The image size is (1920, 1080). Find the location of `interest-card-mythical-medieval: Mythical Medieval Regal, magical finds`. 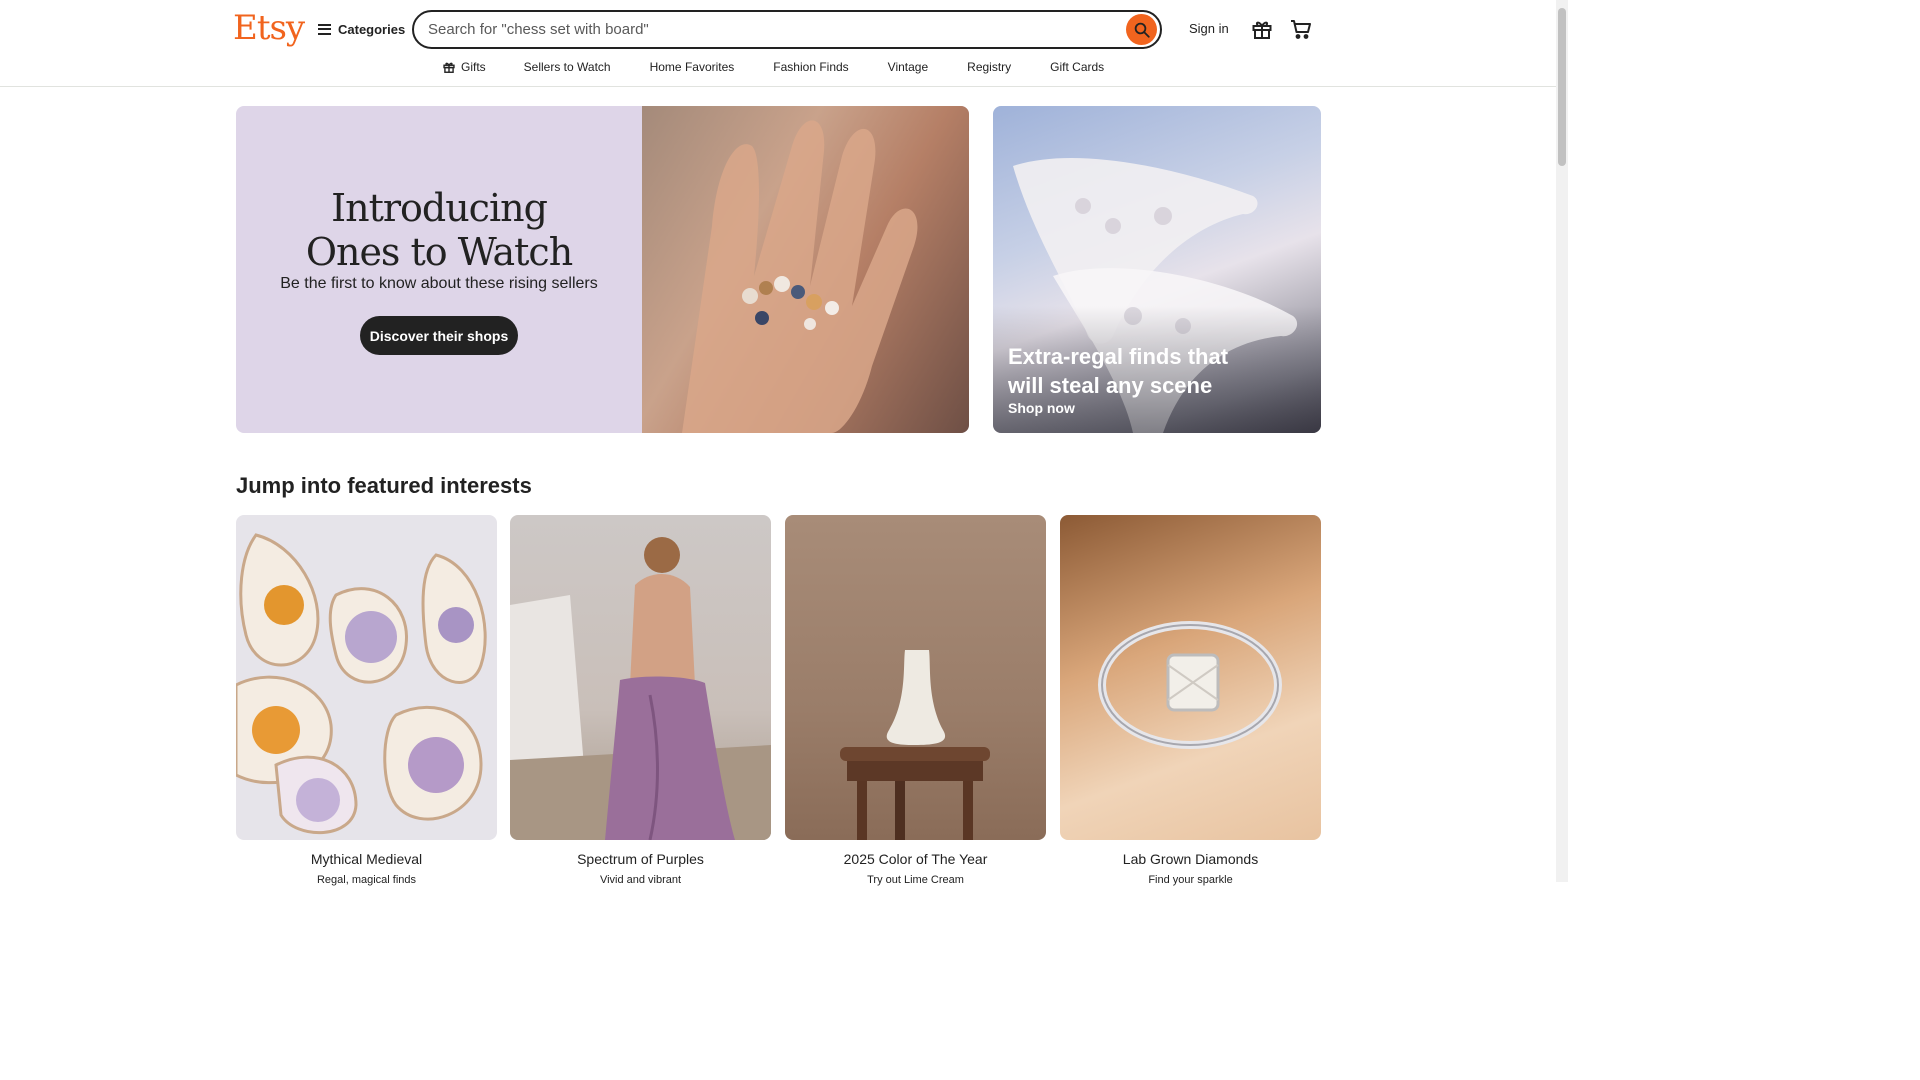

interest-card-mythical-medieval: Mythical Medieval Regal, magical finds is located at coordinates (366, 700).